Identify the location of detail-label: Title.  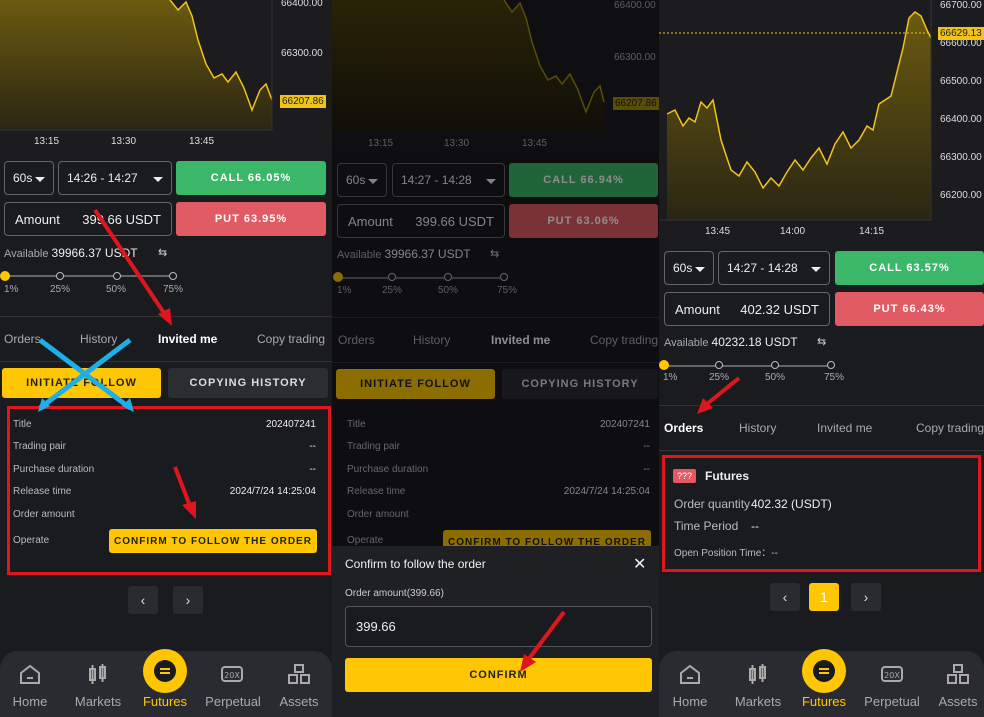
(22, 424).